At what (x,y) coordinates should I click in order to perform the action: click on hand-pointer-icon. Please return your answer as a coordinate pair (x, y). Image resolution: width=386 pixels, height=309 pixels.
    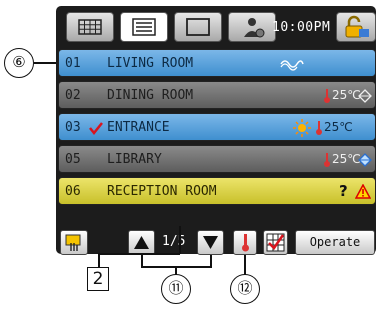
    Looking at the image, I should click on (73, 242).